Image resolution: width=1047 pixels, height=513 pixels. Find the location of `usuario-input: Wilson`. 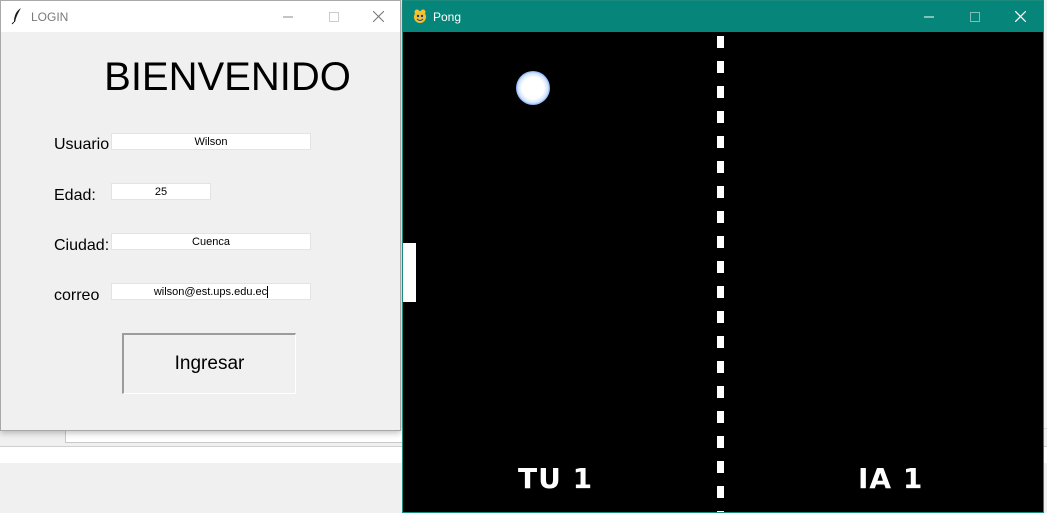

usuario-input: Wilson is located at coordinates (211, 141).